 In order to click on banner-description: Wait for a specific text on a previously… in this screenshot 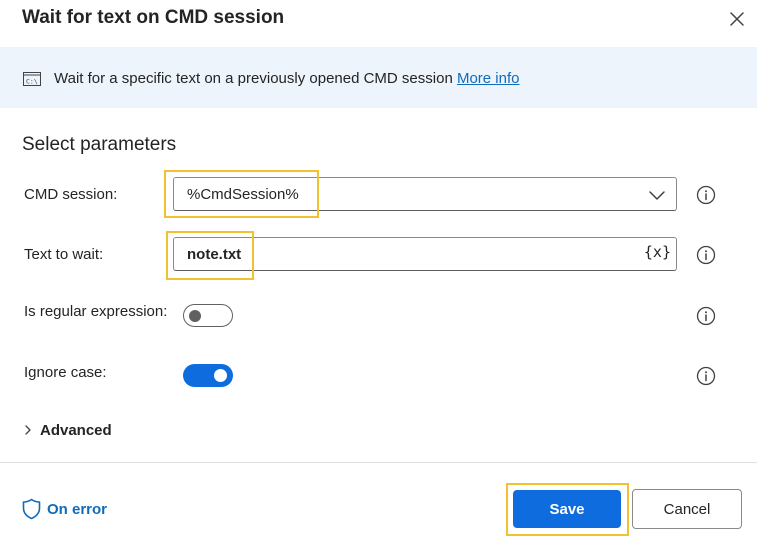, I will do `click(287, 78)`.